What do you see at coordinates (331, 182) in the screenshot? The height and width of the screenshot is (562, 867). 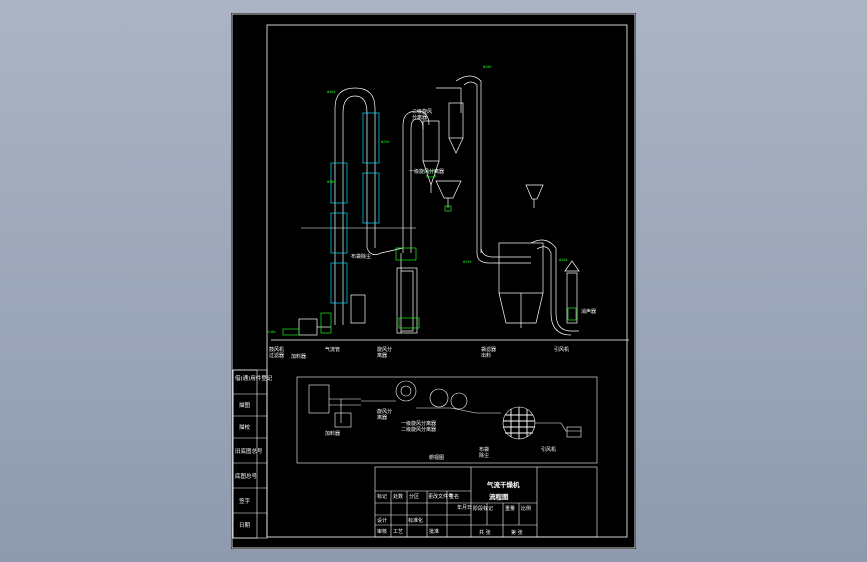 I see `svg-text: Φ300` at bounding box center [331, 182].